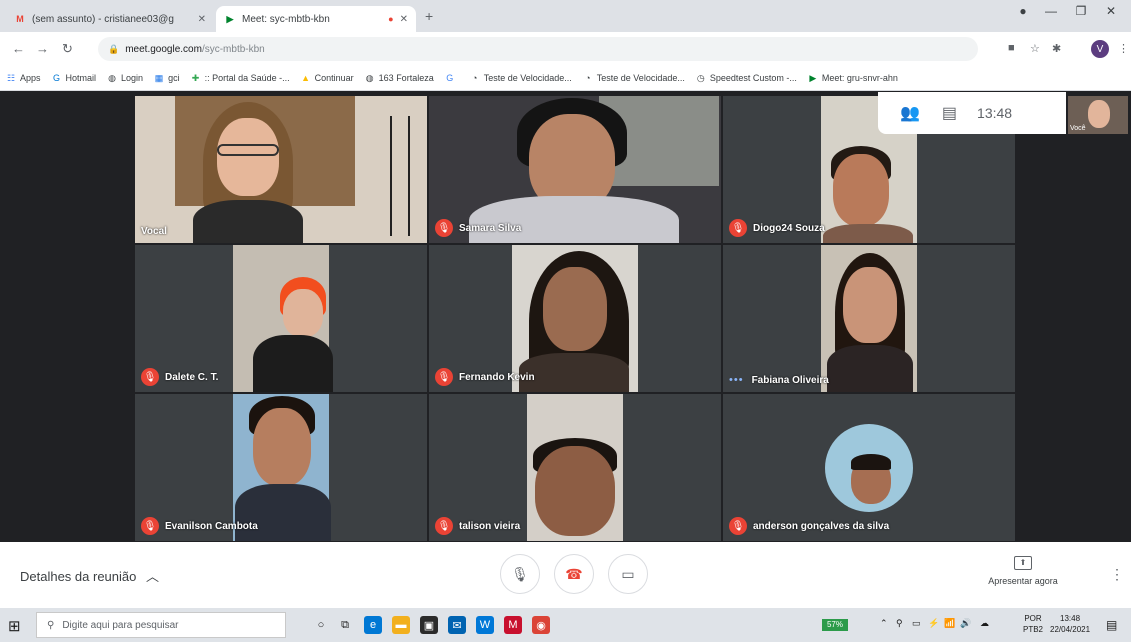 The image size is (1131, 642). I want to click on chrome-icon: ◉, so click(541, 625).